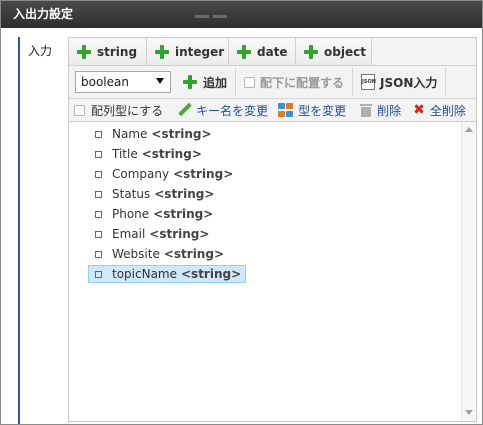 This screenshot has height=425, width=483. What do you see at coordinates (79, 110) in the screenshot?
I see `array-type-checkbox` at bounding box center [79, 110].